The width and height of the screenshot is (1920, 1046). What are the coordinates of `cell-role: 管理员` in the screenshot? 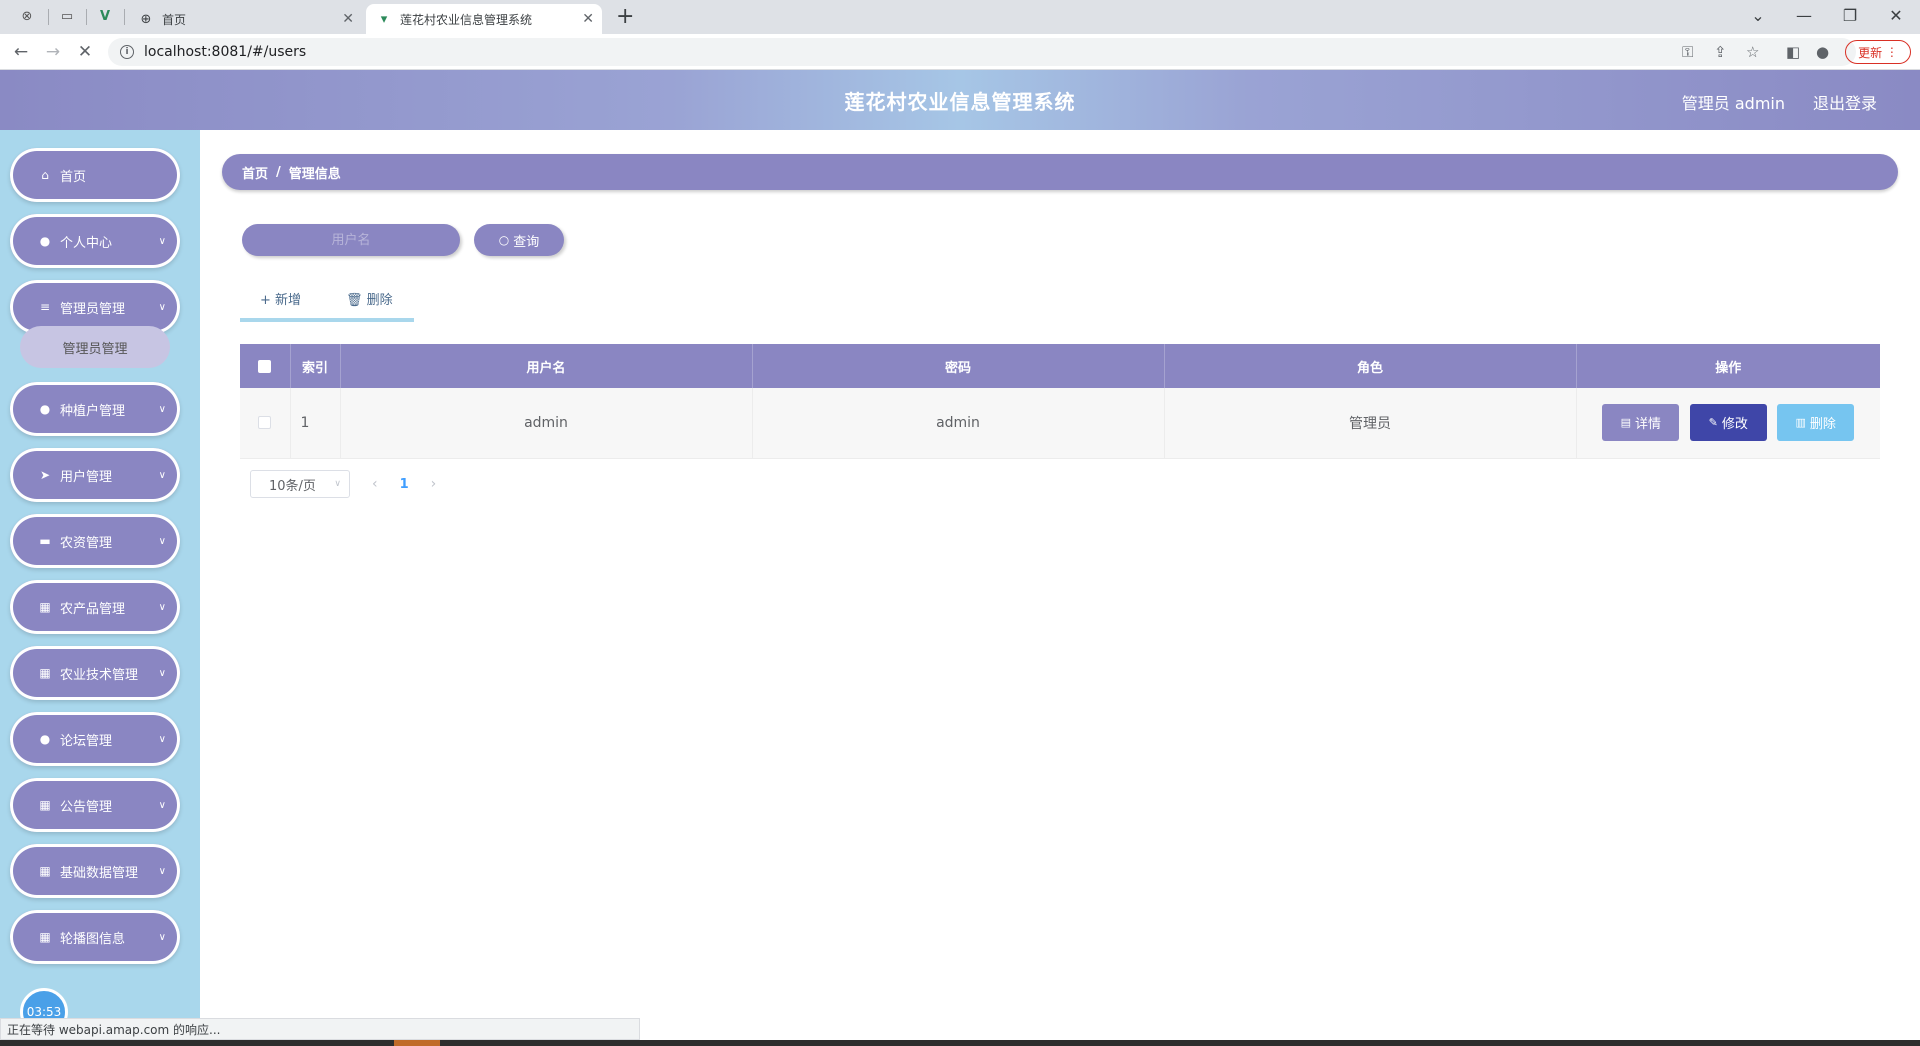 It's located at (1370, 423).